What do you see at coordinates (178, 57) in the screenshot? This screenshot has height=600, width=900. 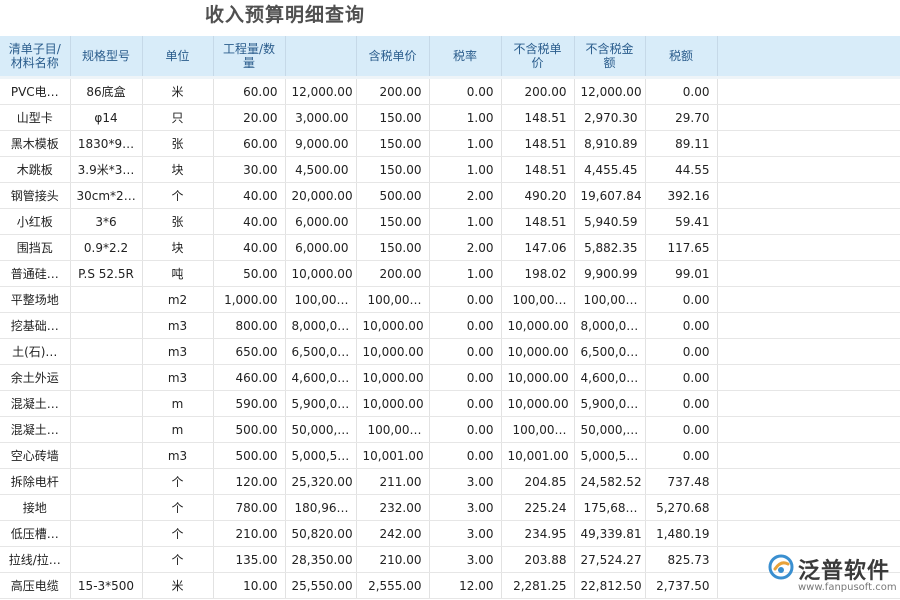 I see `column-header-2: 单位` at bounding box center [178, 57].